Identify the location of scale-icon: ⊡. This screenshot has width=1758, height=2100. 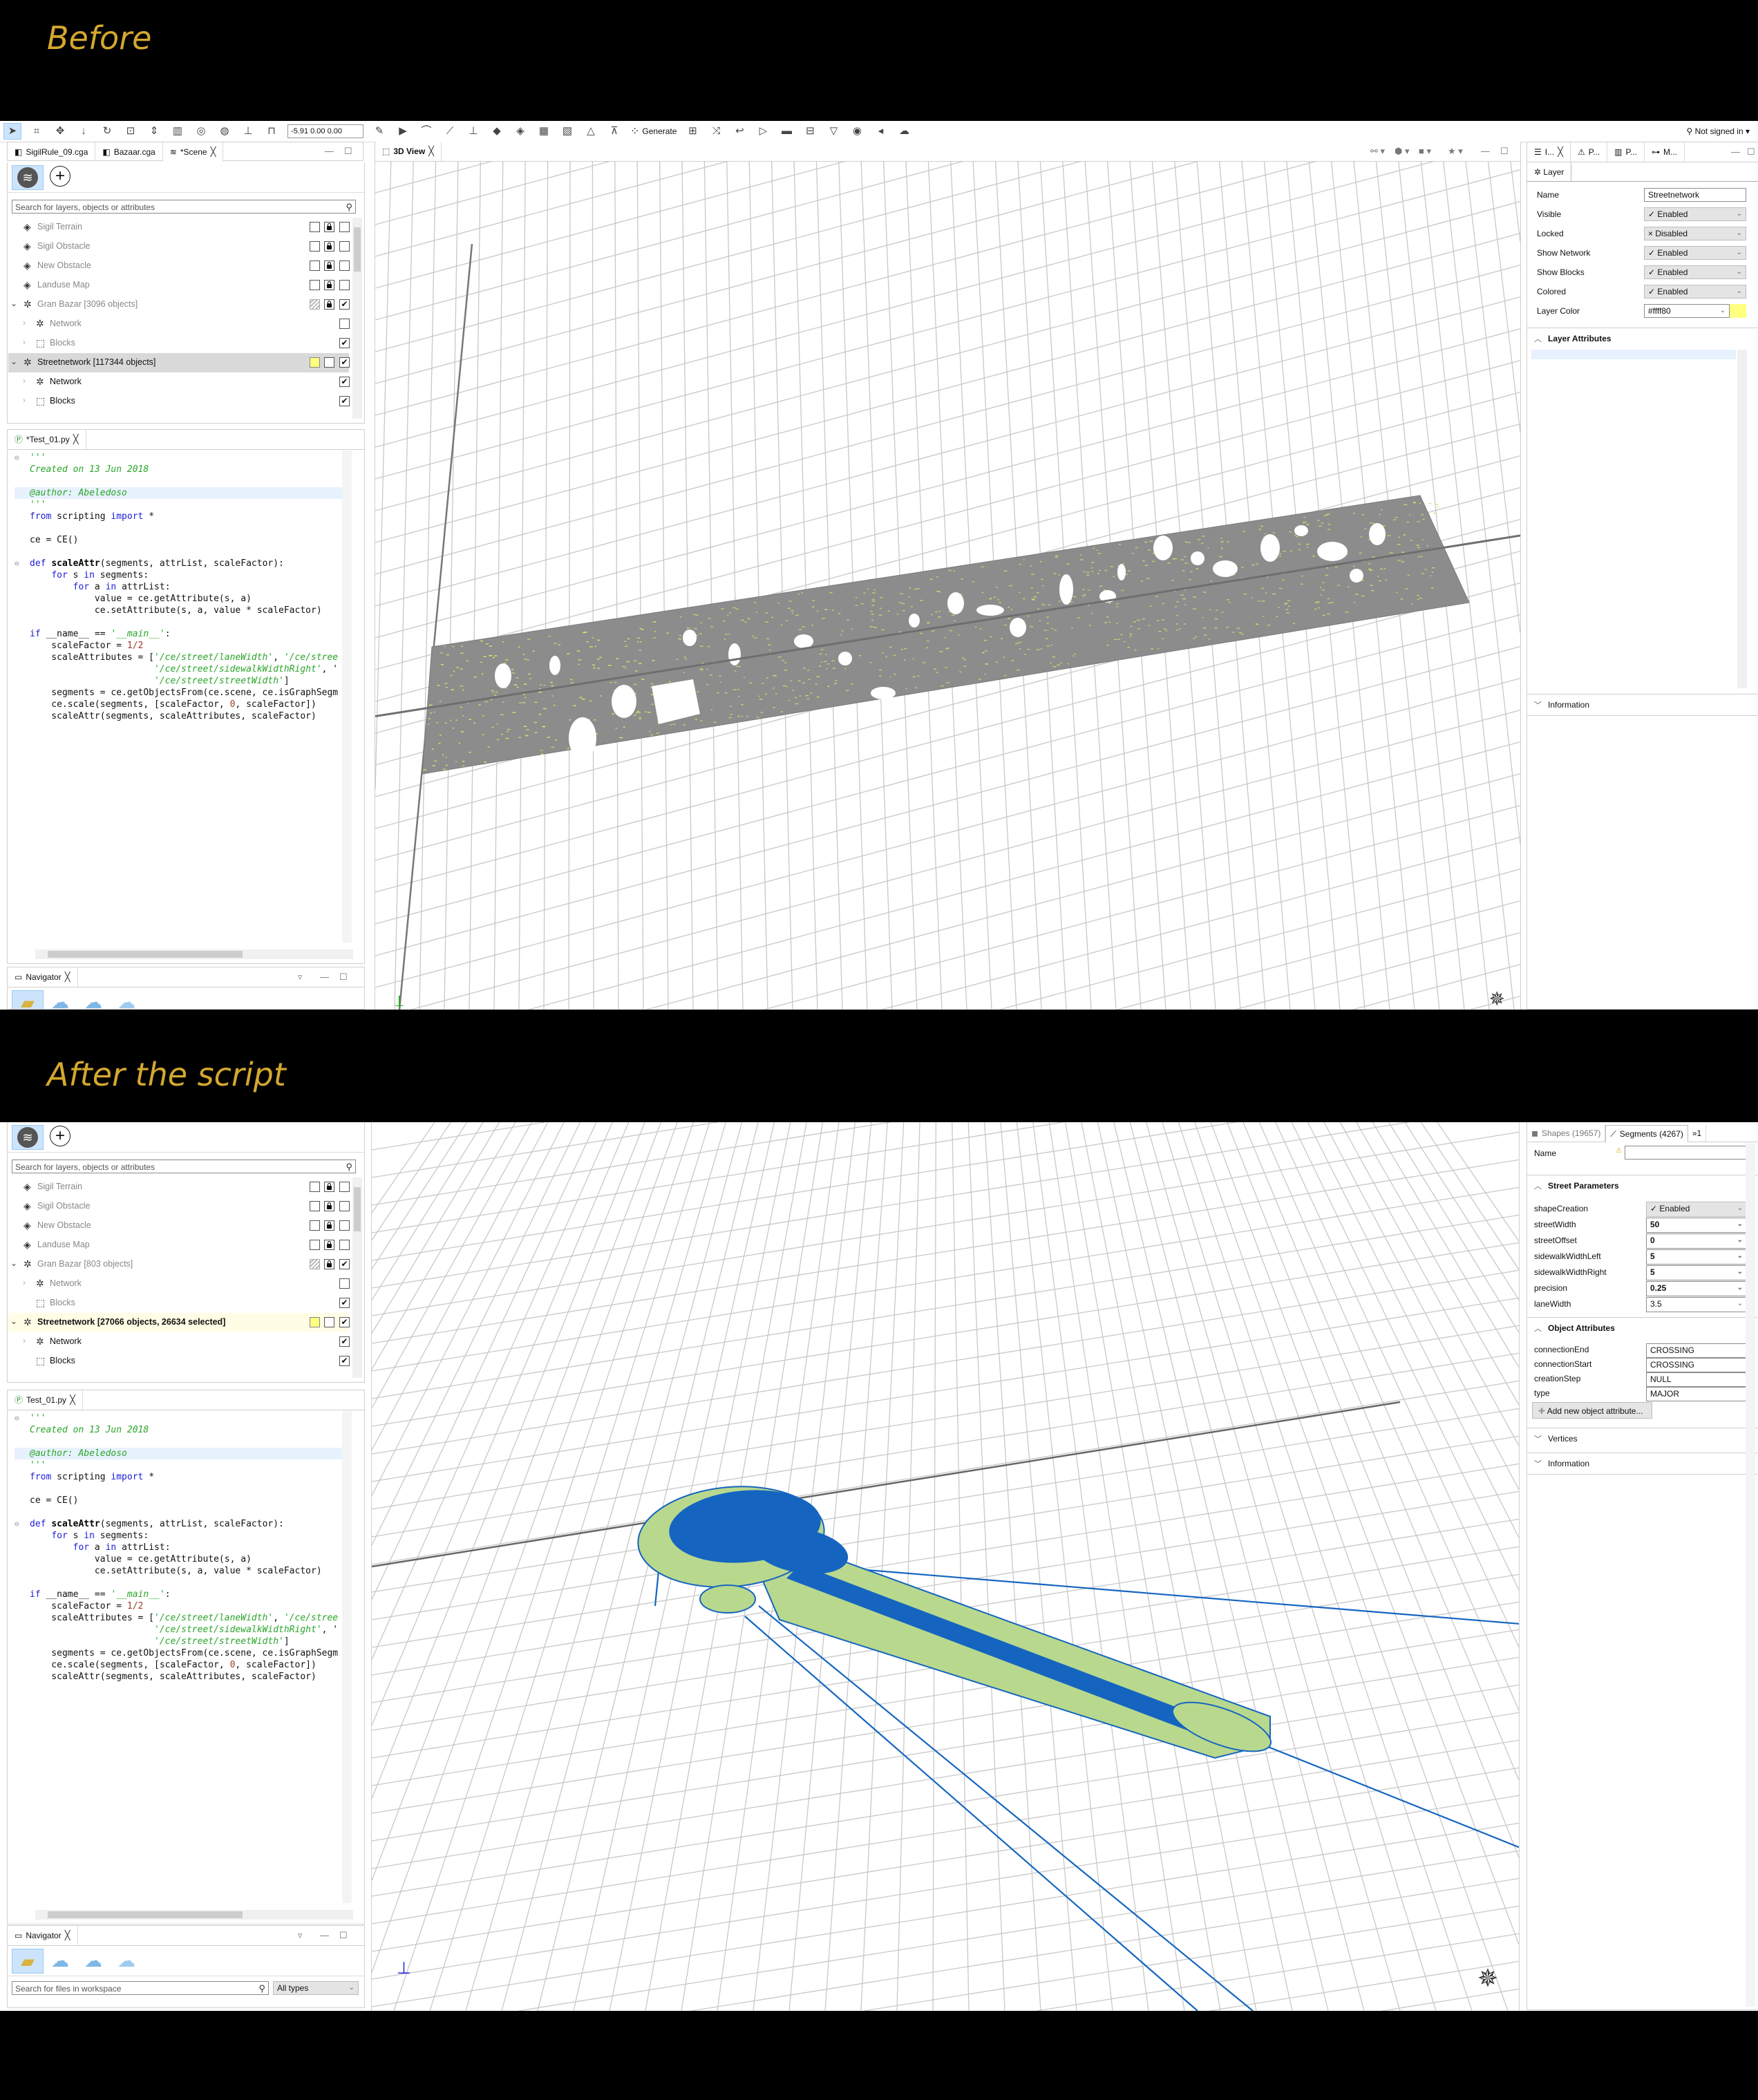
(130, 131).